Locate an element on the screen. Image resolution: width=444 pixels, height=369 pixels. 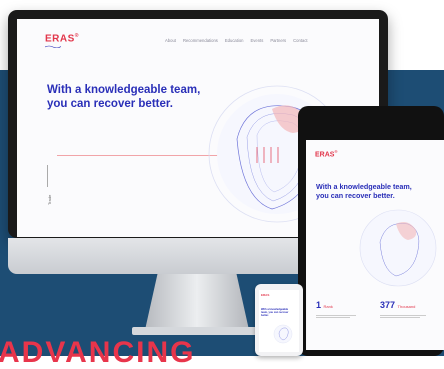
nav-item-contact: Contact is located at coordinates (300, 40).